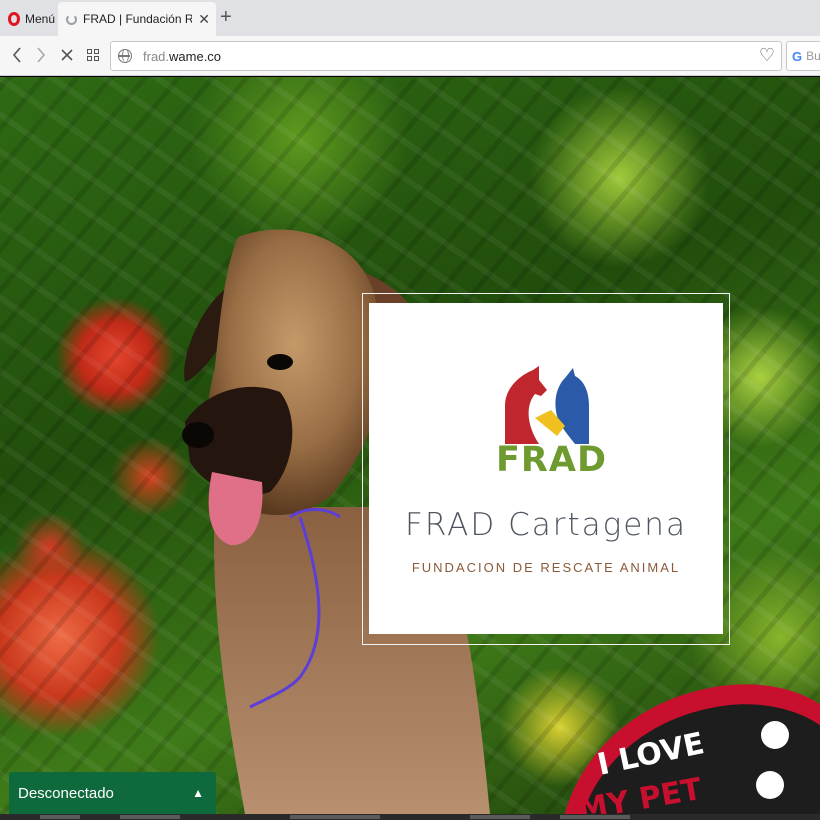 Image resolution: width=820 pixels, height=820 pixels. What do you see at coordinates (551, 460) in the screenshot?
I see `frad-logo-text: FRAD` at bounding box center [551, 460].